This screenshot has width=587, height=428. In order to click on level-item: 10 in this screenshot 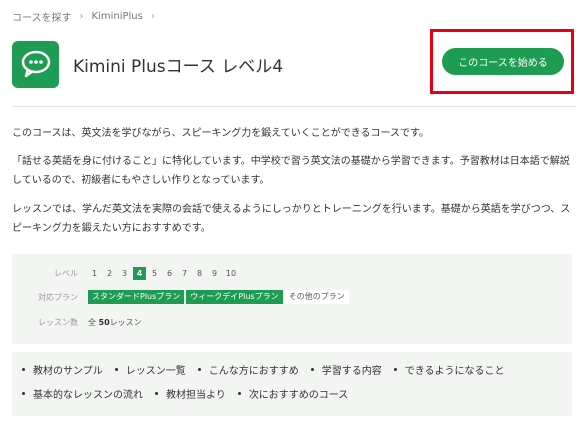, I will do `click(231, 273)`.